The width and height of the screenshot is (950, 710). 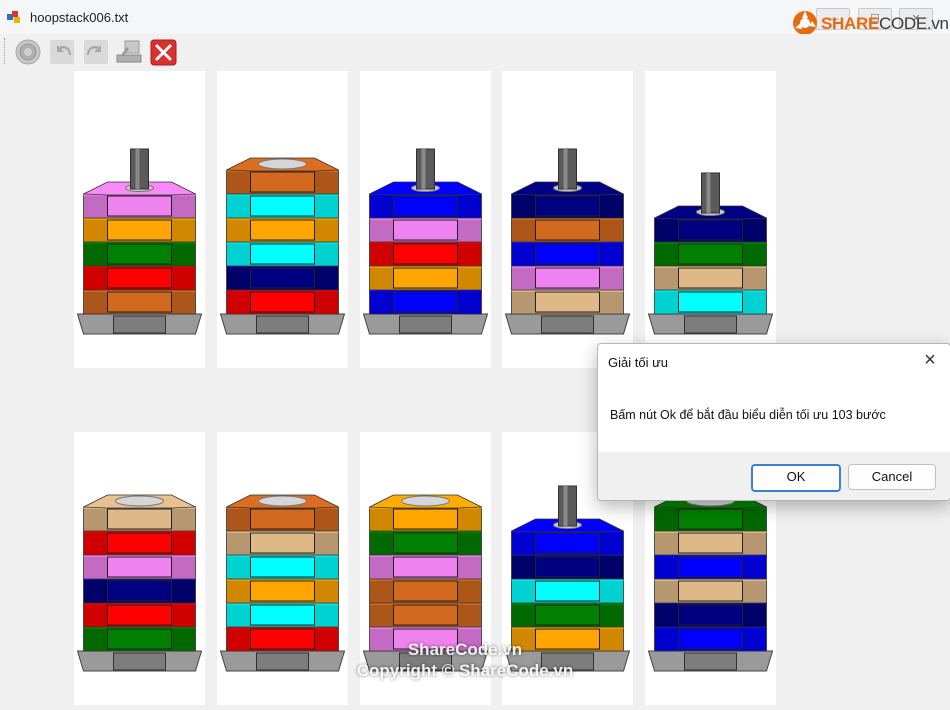 I want to click on cancel-button: Cancel, so click(x=892, y=477).